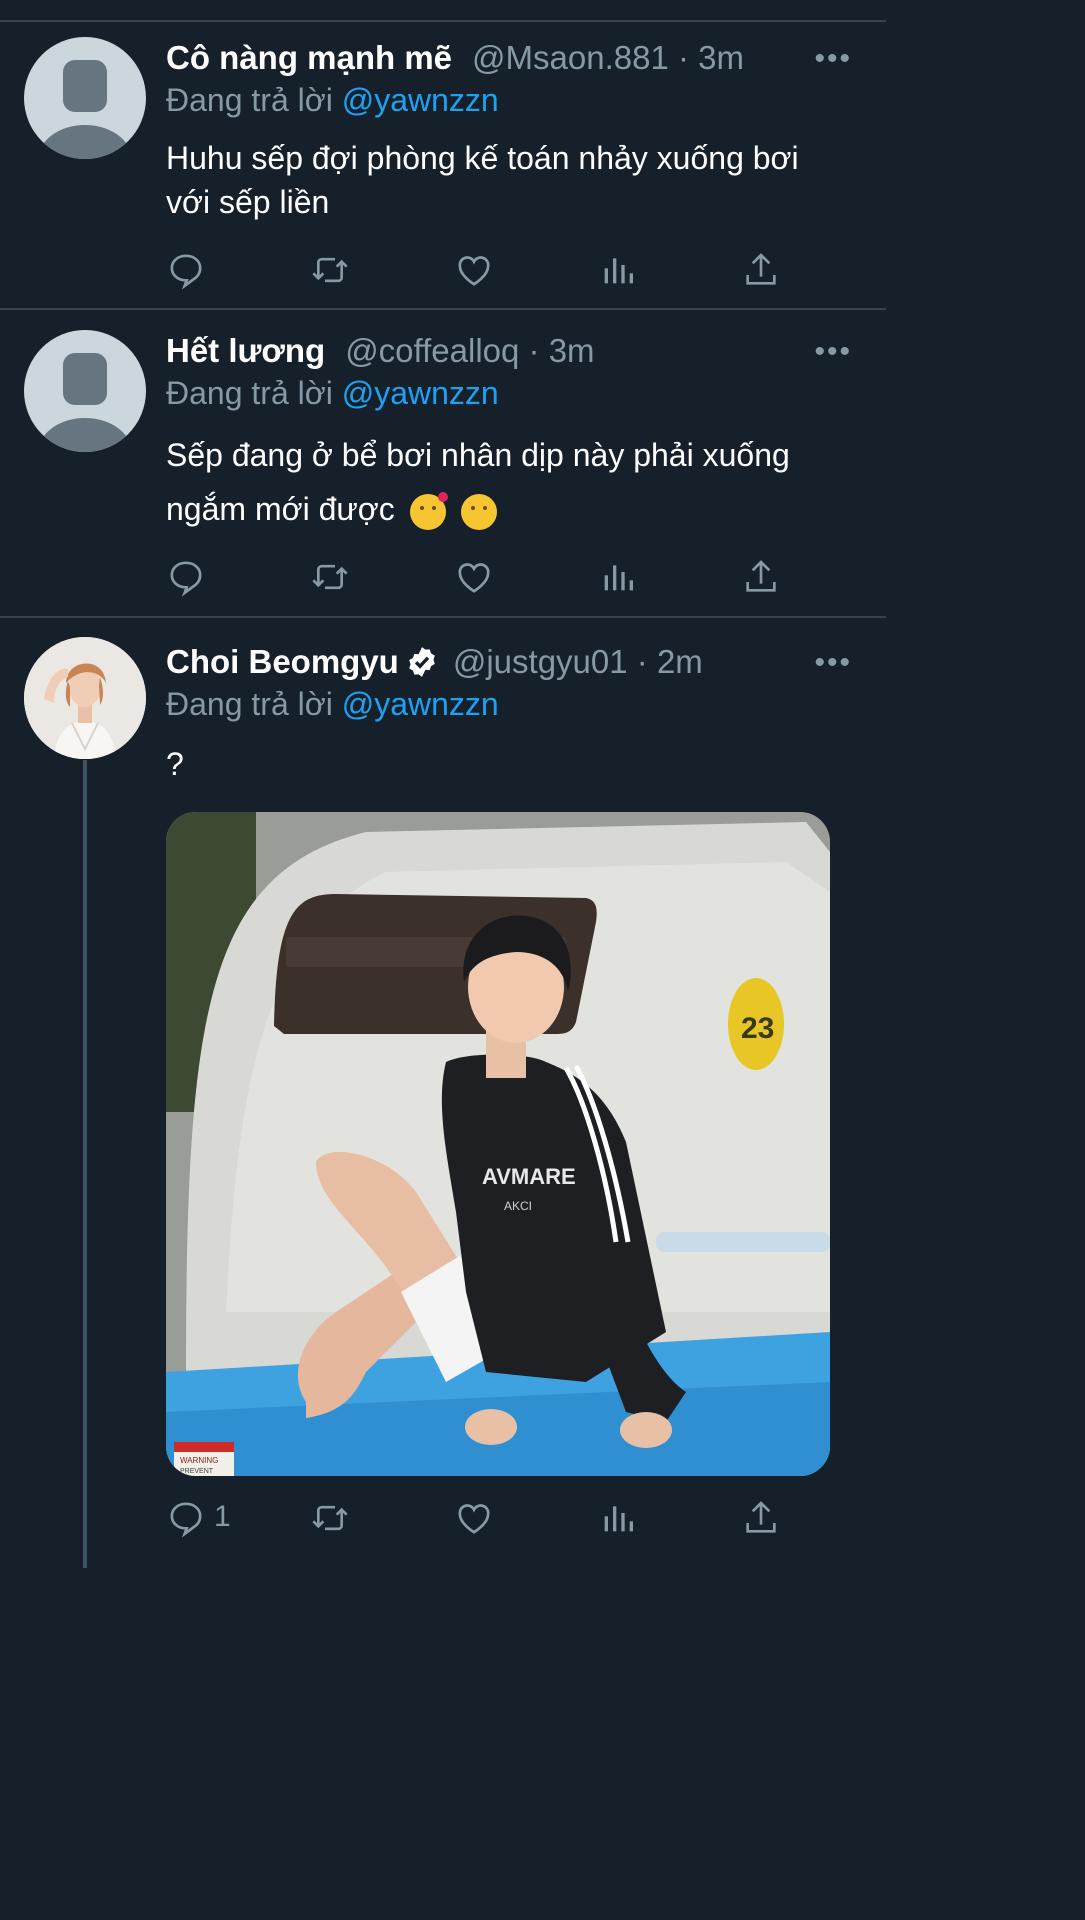 The image size is (1085, 1920). I want to click on profile-photo, so click(85, 698).